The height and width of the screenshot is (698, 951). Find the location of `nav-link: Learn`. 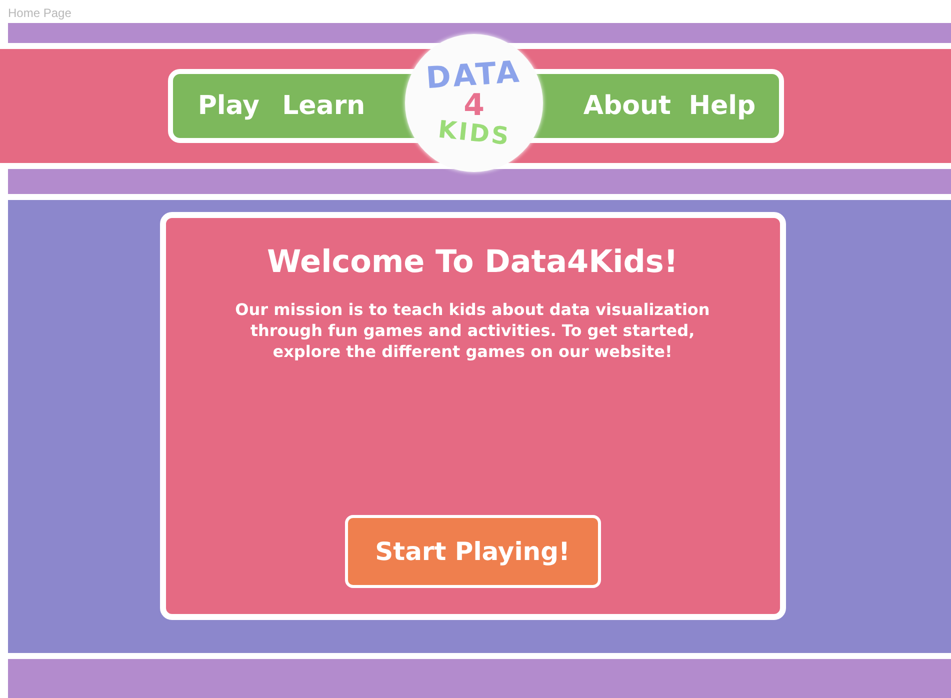

nav-link: Learn is located at coordinates (324, 106).